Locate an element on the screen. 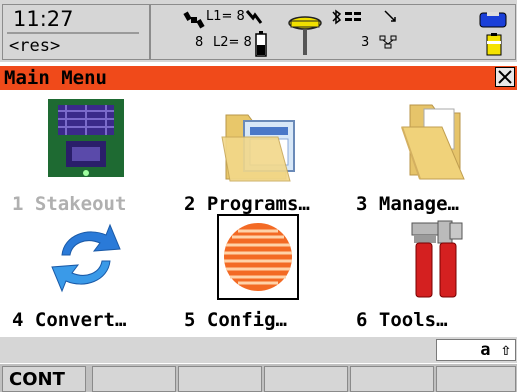 The height and width of the screenshot is (392, 517). f1-label: CONT is located at coordinates (37, 379).